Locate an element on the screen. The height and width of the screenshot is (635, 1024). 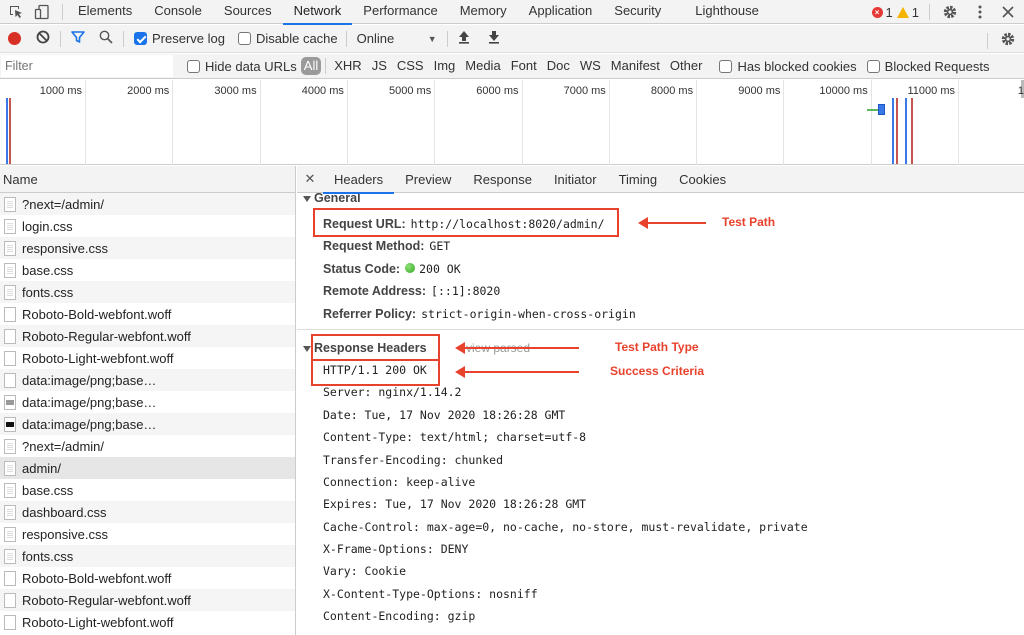
request-name: base.css is located at coordinates (48, 490).